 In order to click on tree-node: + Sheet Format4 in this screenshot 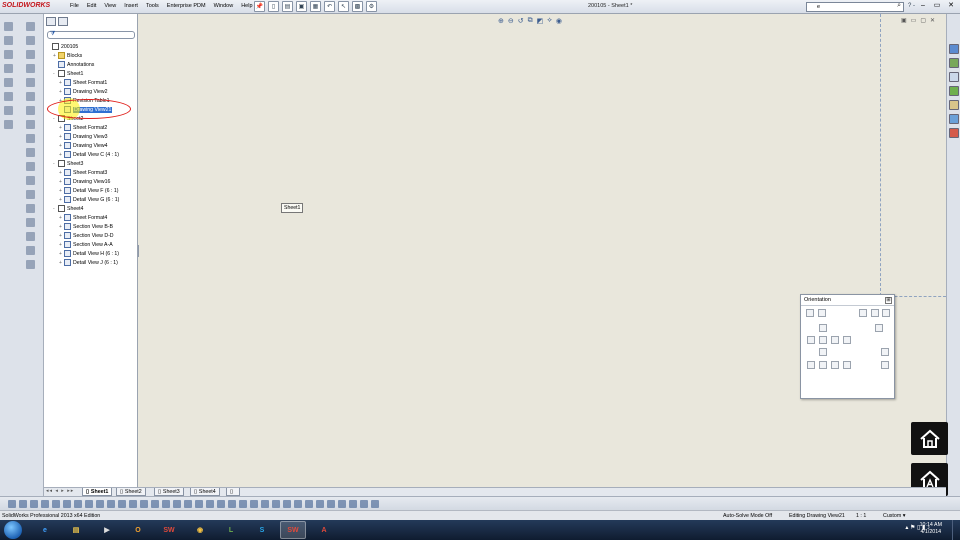, I will do `click(83, 217)`.